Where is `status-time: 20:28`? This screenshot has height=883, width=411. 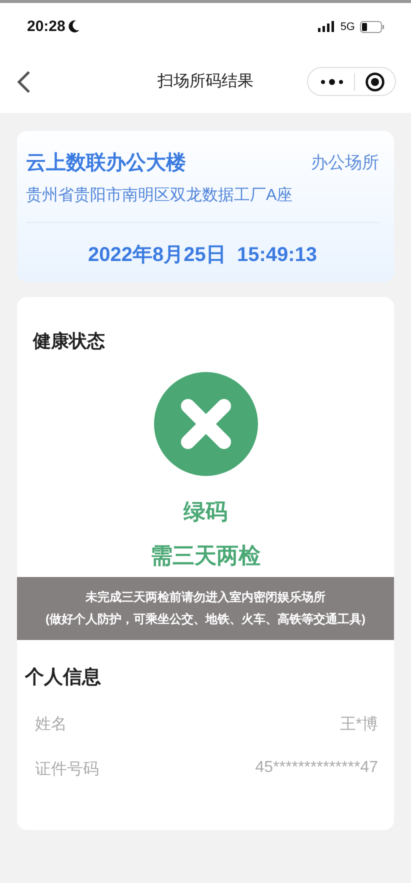 status-time: 20:28 is located at coordinates (46, 26).